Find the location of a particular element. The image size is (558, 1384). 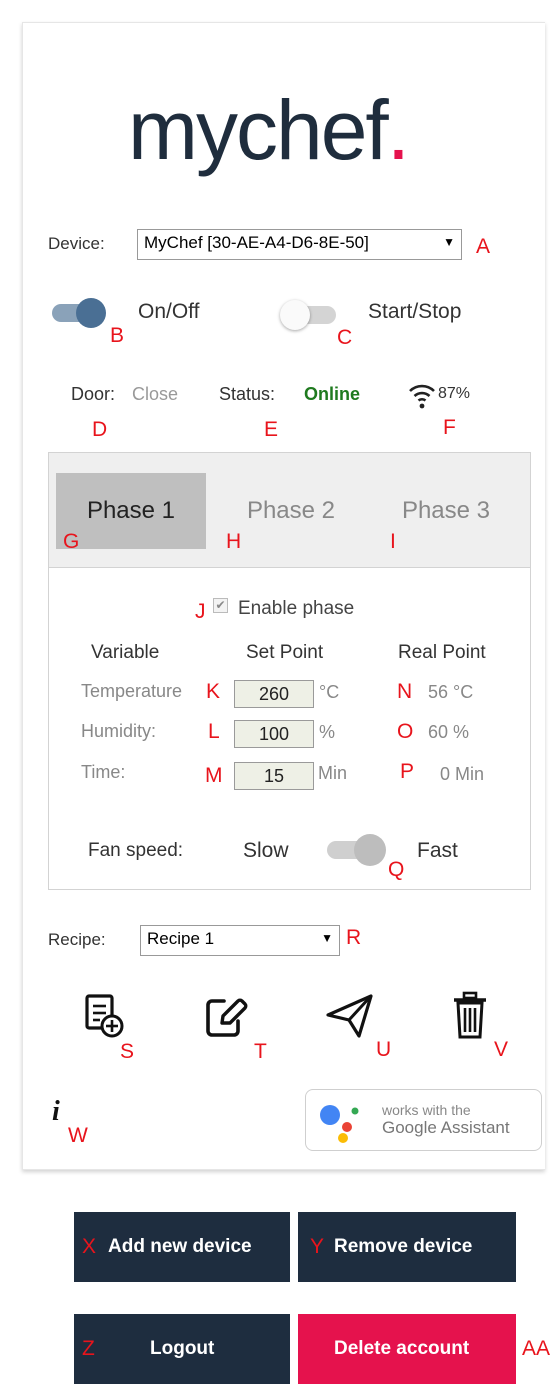

google-assistant-badge: works with the Google Assistant is located at coordinates (423, 1120).